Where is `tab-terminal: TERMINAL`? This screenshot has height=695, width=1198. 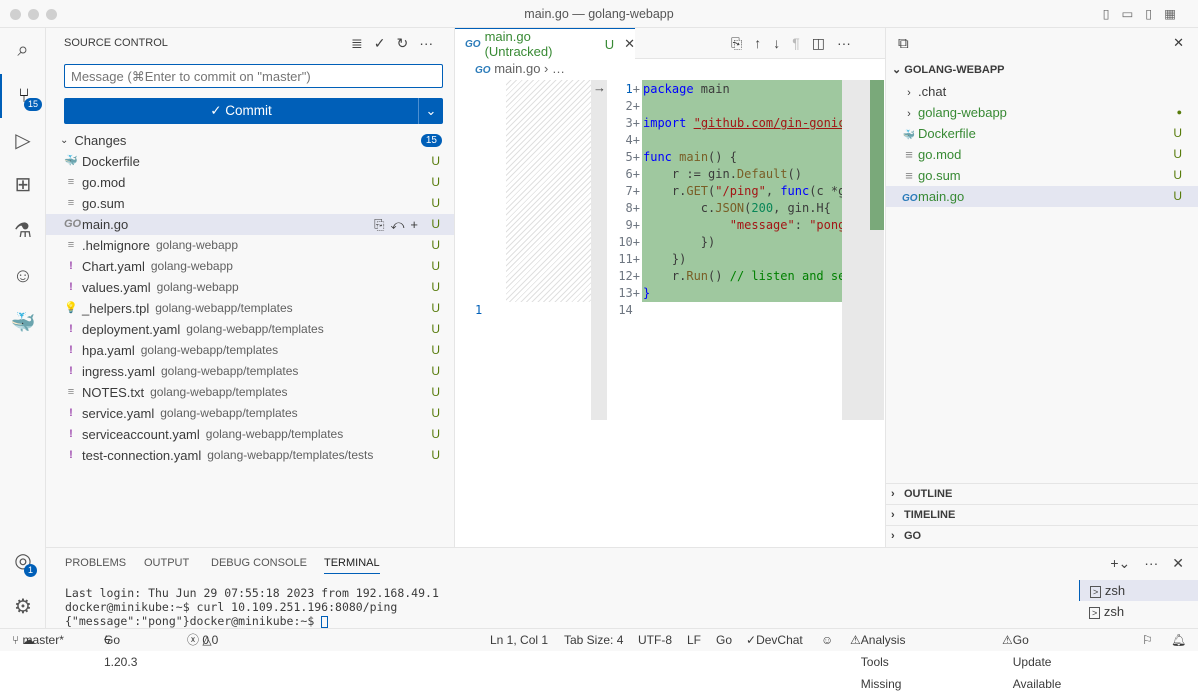 tab-terminal: TERMINAL is located at coordinates (352, 565).